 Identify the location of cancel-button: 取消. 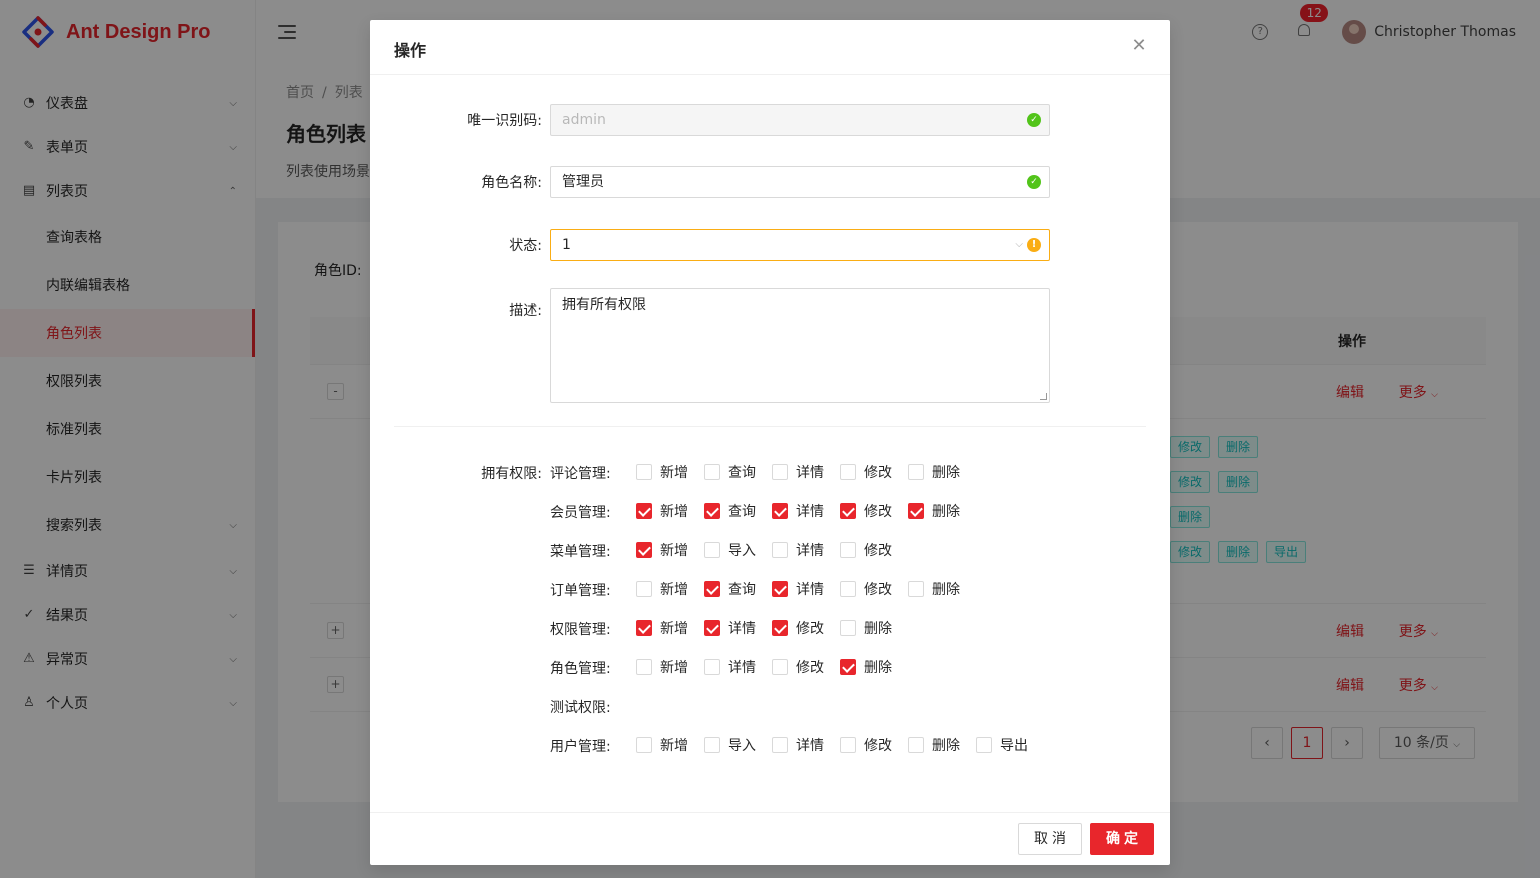
(1050, 839).